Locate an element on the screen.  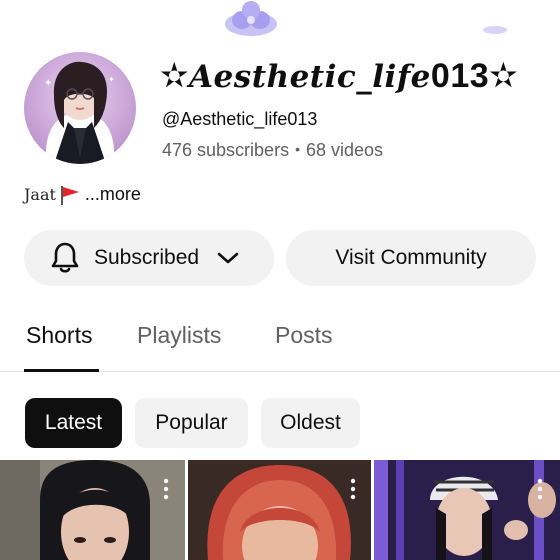
channel-title: ✫Aesthetic_life013✫ is located at coordinates (339, 76).